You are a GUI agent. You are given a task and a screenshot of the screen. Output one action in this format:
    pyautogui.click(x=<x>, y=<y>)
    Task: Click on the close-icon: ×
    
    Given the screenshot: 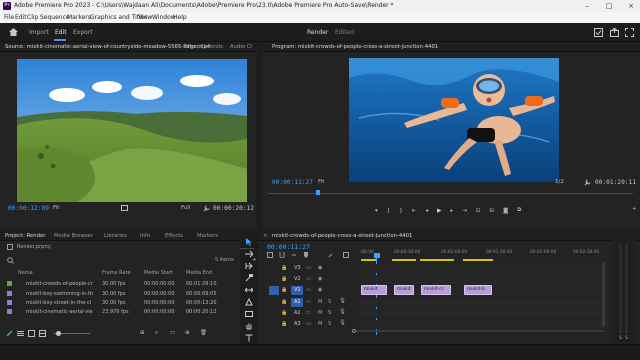 What is the action you would take?
    pyautogui.click(x=631, y=6)
    